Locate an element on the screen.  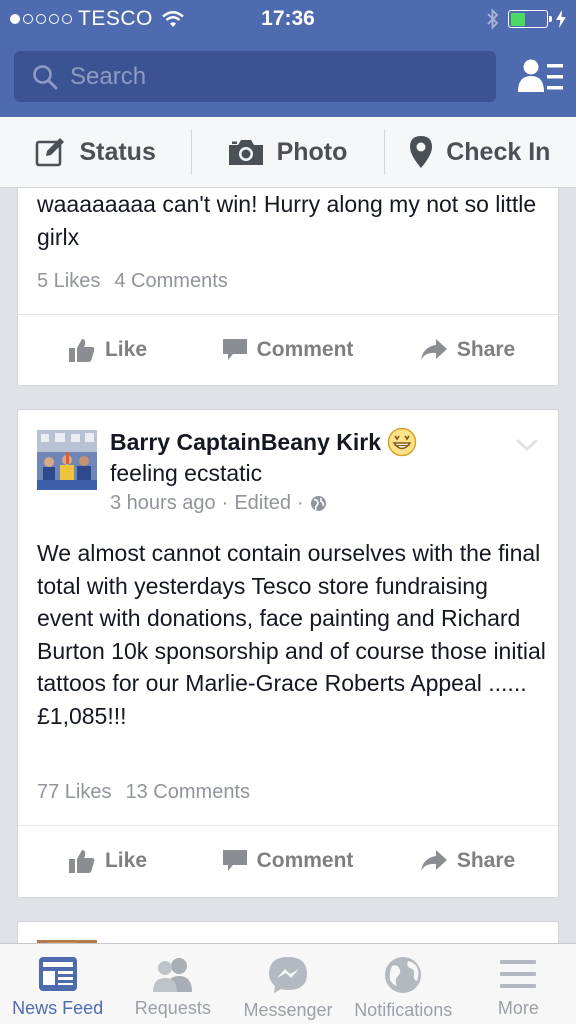
battery-icon is located at coordinates (530, 19).